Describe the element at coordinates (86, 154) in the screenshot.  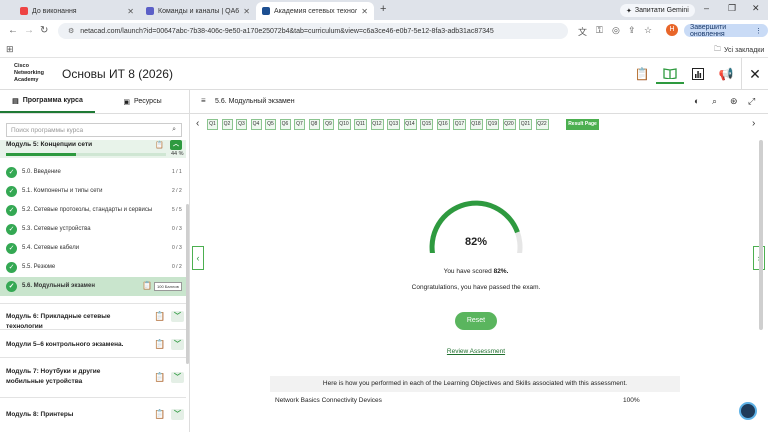
I see `module-progress-bar` at that location.